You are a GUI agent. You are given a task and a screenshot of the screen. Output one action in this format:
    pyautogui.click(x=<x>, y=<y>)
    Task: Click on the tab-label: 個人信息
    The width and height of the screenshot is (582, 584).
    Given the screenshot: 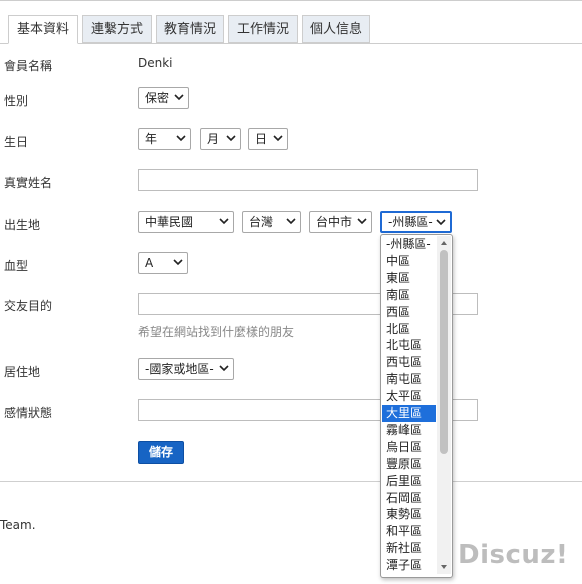 What is the action you would take?
    pyautogui.click(x=335, y=29)
    